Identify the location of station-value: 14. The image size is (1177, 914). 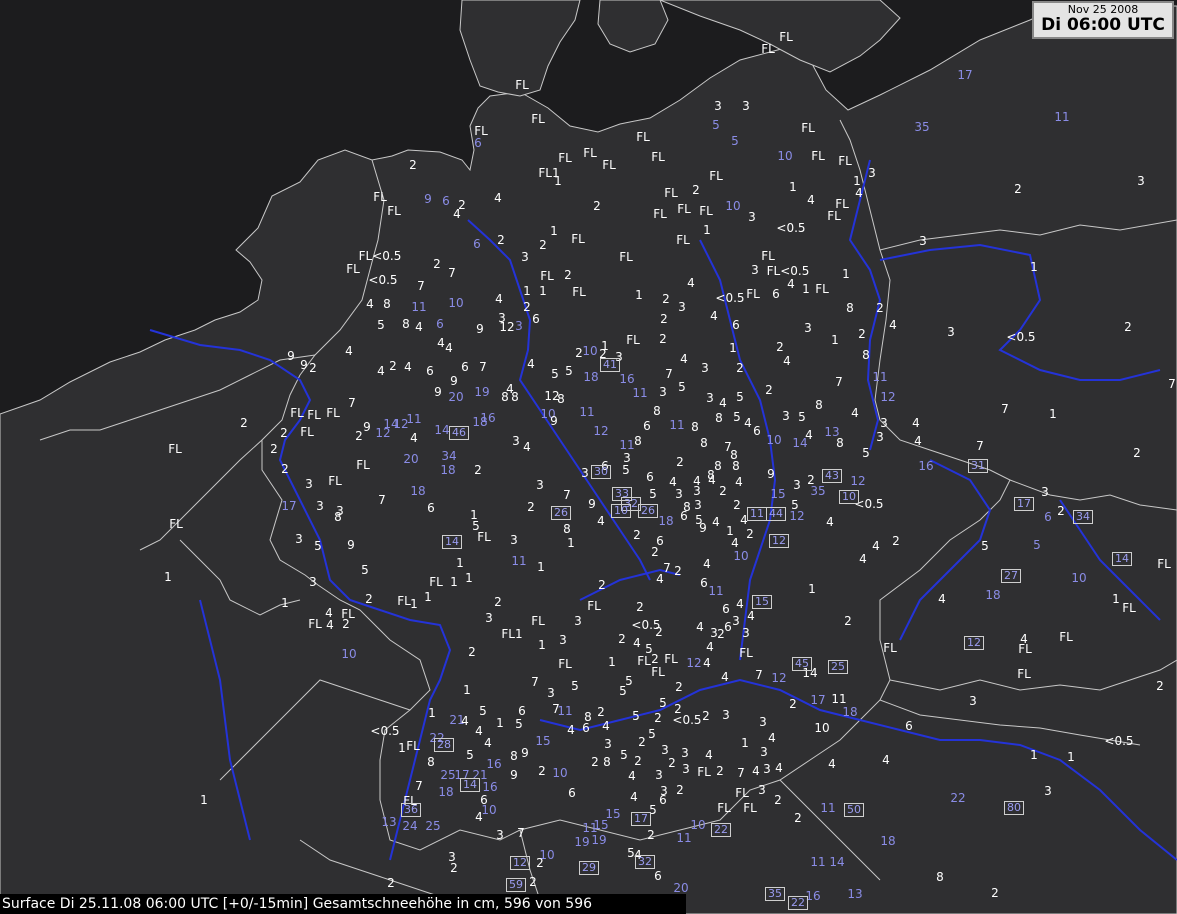
(837, 862).